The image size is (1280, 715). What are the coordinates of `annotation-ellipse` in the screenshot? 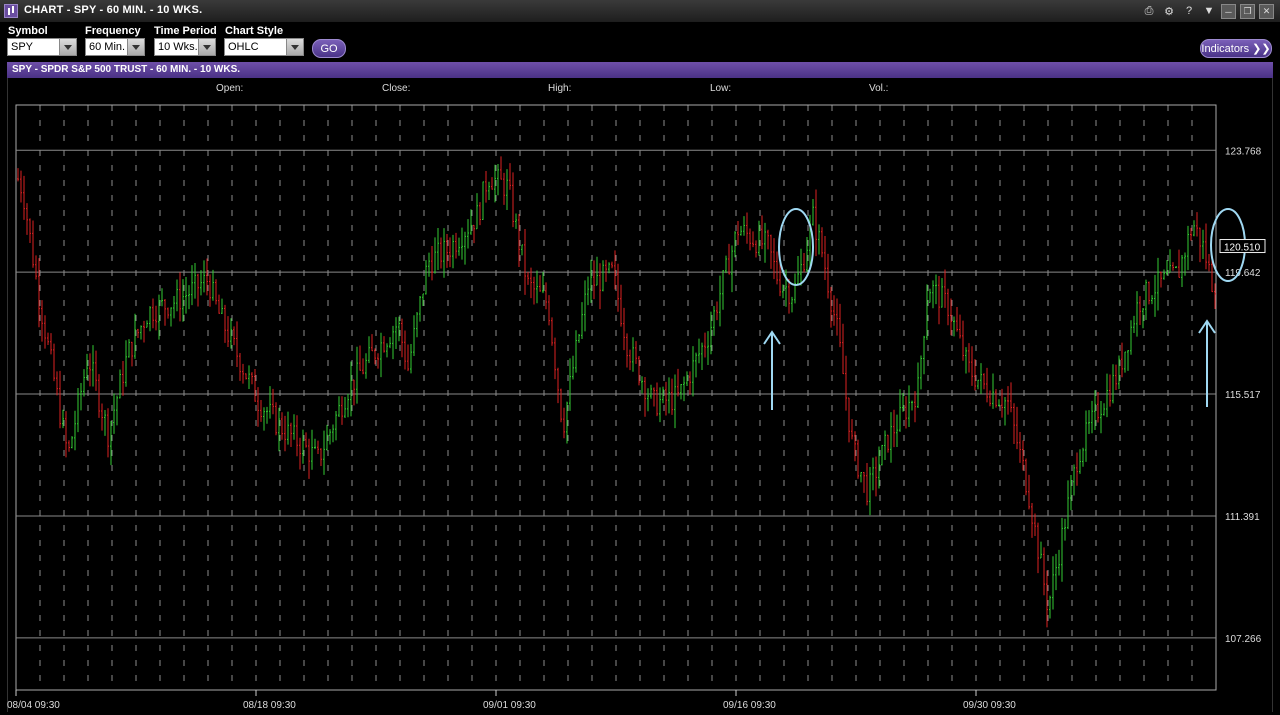 It's located at (796, 247).